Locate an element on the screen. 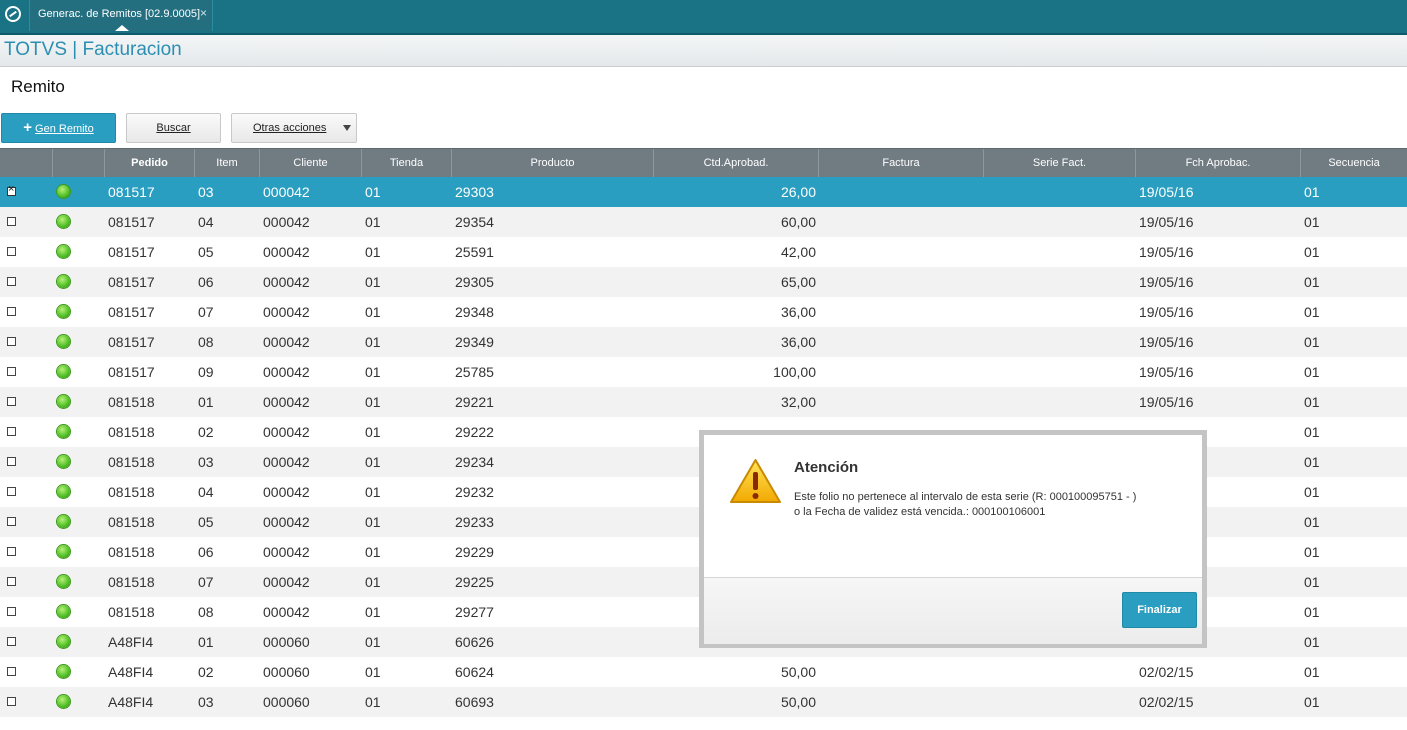 This screenshot has height=730, width=1407. app-title: TOTVS | Facturacion is located at coordinates (93, 49).